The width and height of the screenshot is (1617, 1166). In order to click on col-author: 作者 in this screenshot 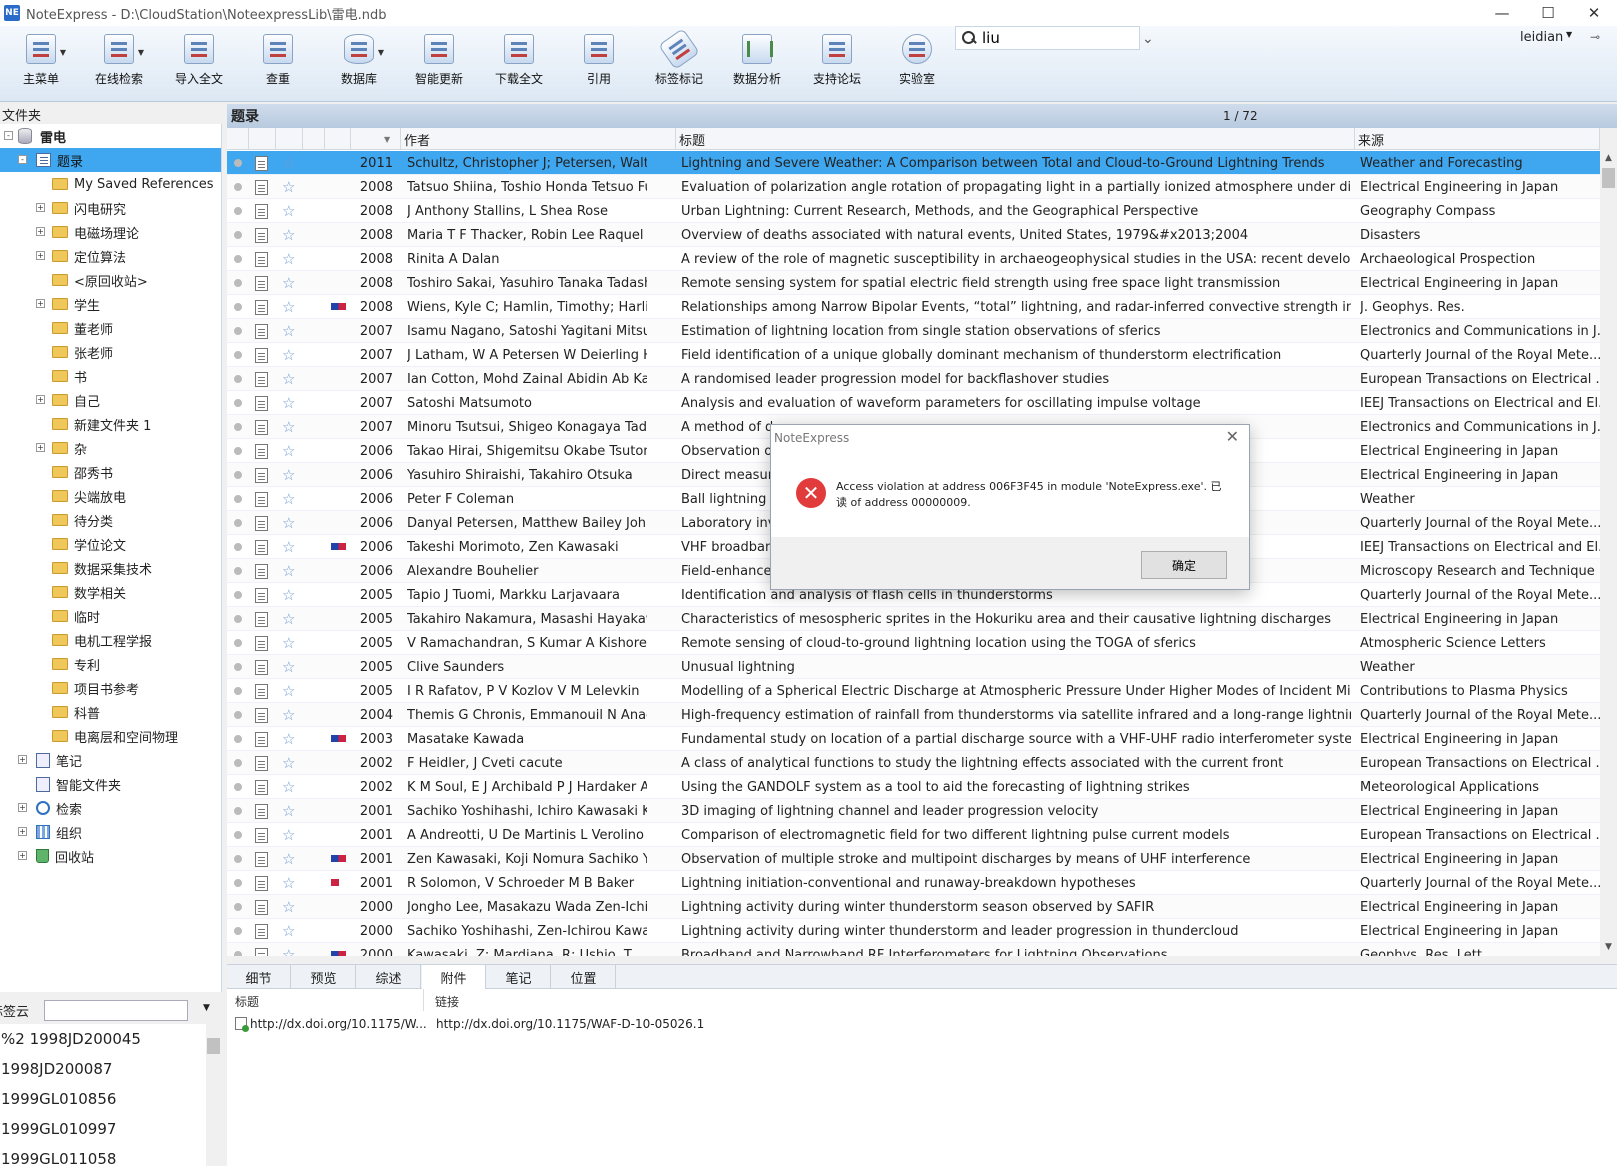, I will do `click(538, 139)`.